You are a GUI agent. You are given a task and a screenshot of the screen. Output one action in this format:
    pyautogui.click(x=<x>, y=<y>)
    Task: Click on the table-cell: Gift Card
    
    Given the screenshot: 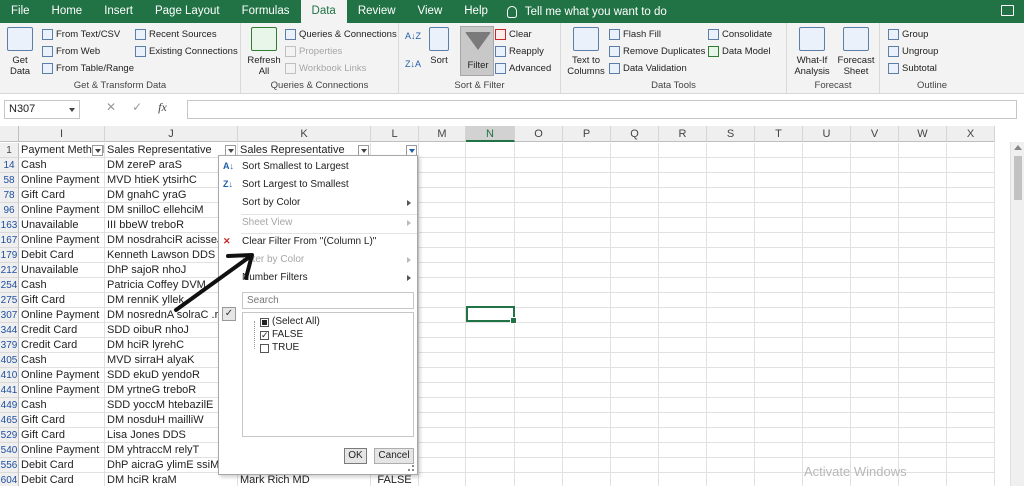 What is the action you would take?
    pyautogui.click(x=62, y=195)
    